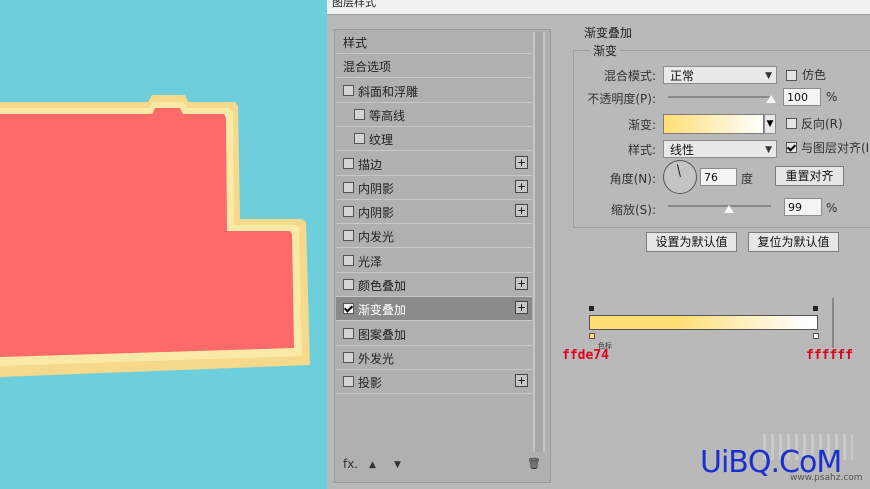  What do you see at coordinates (791, 75) in the screenshot?
I see `dither-checkbox` at bounding box center [791, 75].